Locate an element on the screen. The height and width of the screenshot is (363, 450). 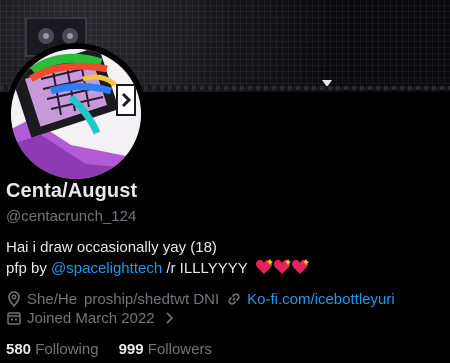
chevron-right-icon is located at coordinates (169, 318).